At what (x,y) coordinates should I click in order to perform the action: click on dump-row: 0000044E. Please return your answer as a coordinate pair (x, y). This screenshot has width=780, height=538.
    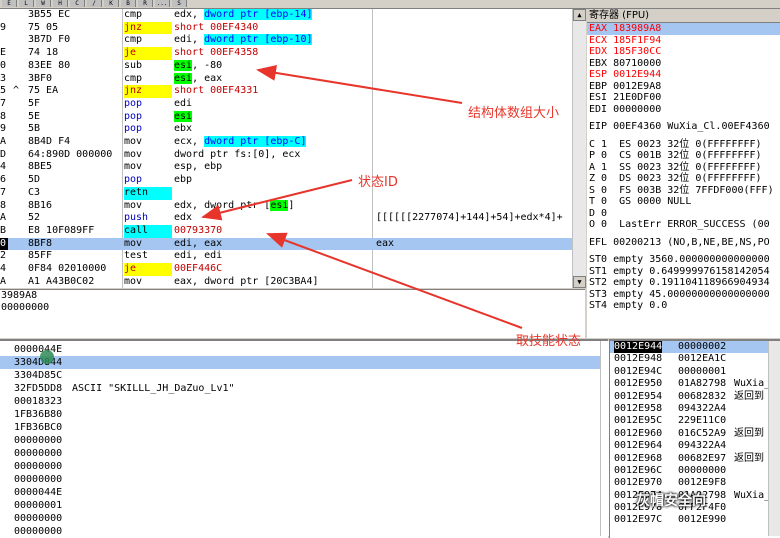
    Looking at the image, I should click on (304, 492).